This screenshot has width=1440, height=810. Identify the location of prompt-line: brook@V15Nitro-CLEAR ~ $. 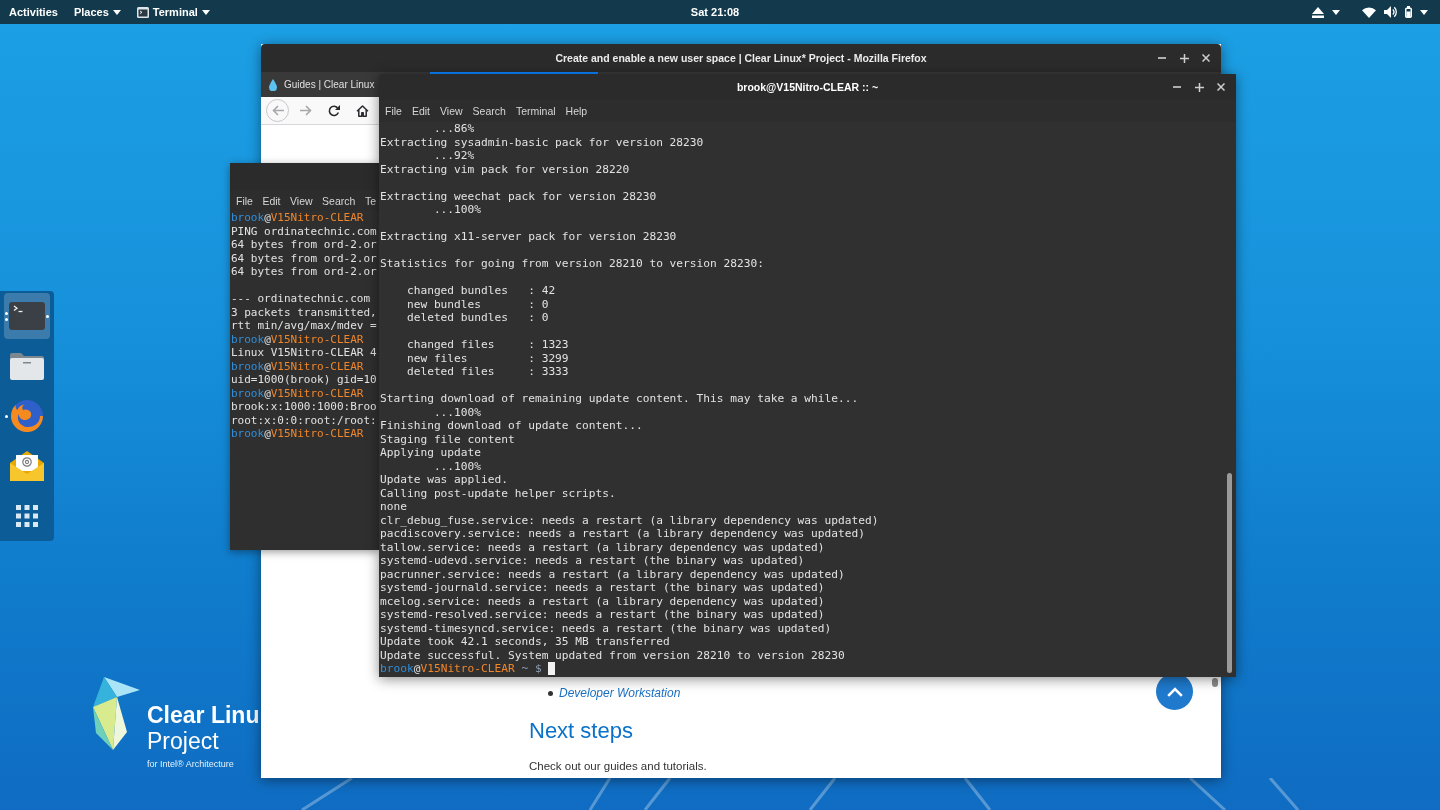
(461, 669).